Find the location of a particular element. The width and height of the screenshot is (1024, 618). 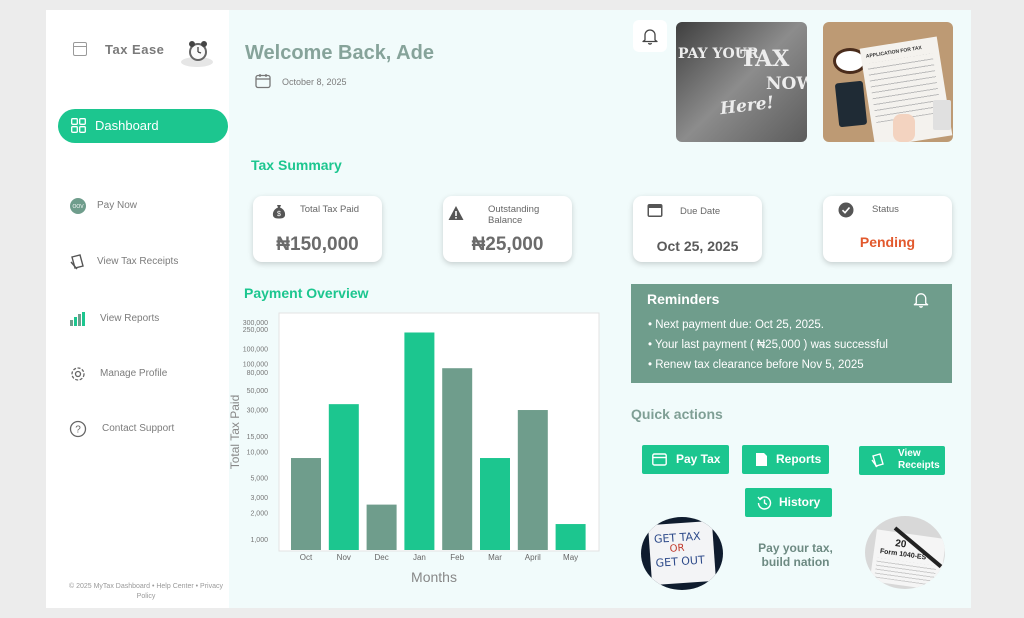

y-tick-label: 300,000 is located at coordinates (255, 323).